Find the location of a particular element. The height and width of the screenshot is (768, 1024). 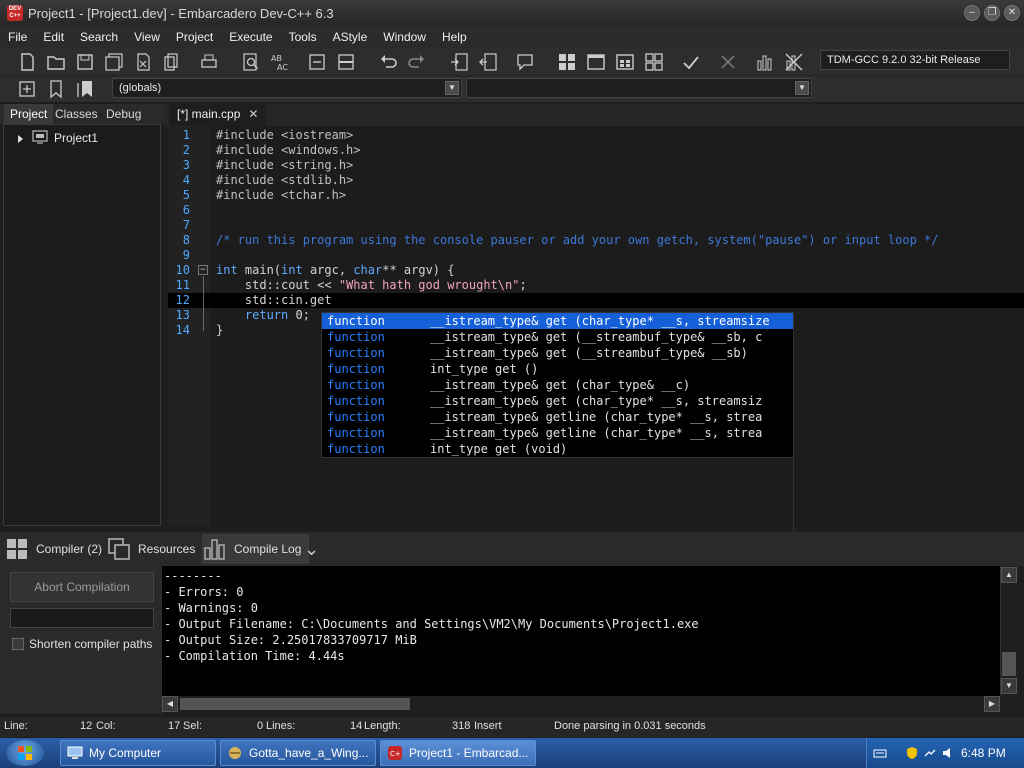

code-line: 1 #include <iostream> is located at coordinates (596, 135).